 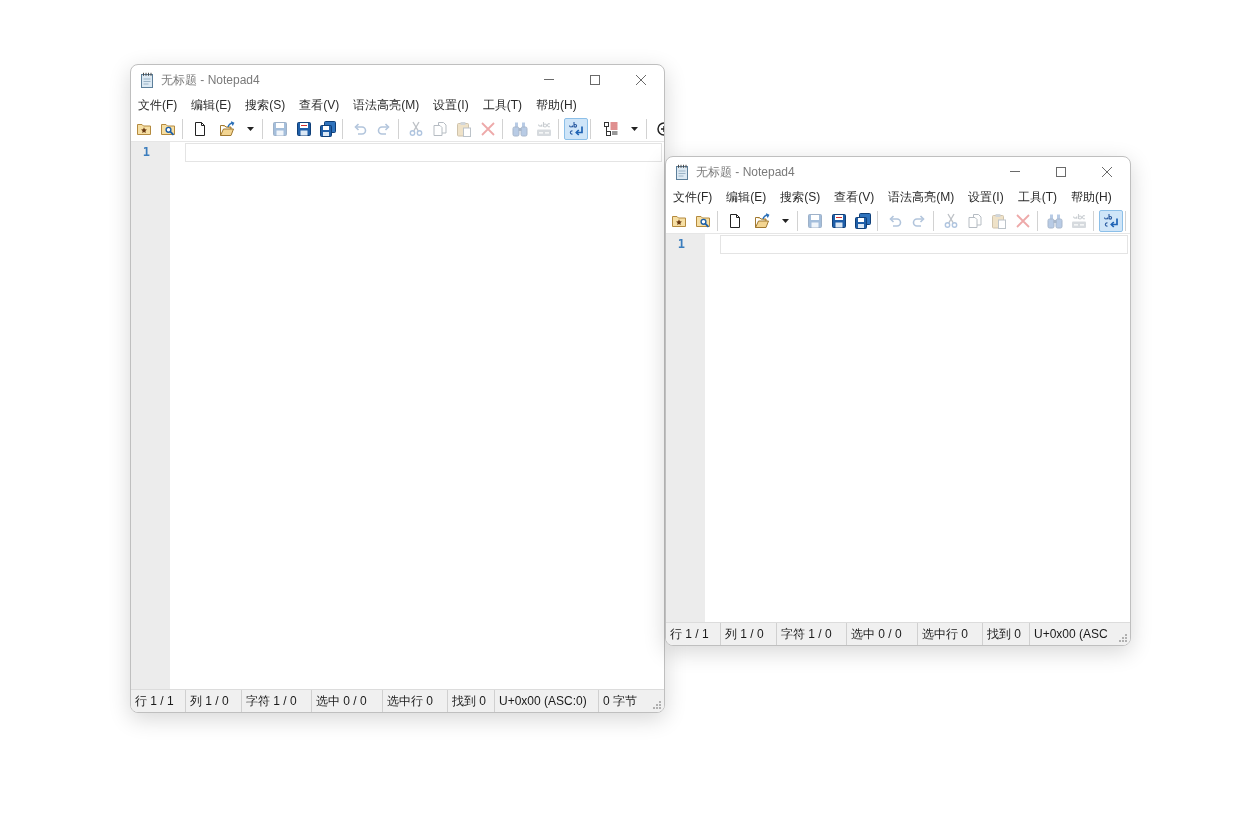 I want to click on status-text: U+0x00 (ASC, so click(x=1070, y=634).